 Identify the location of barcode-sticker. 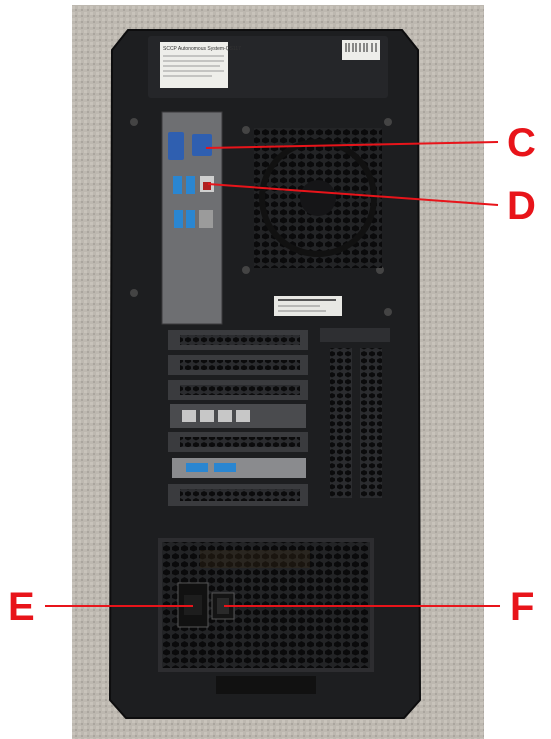
(361, 50).